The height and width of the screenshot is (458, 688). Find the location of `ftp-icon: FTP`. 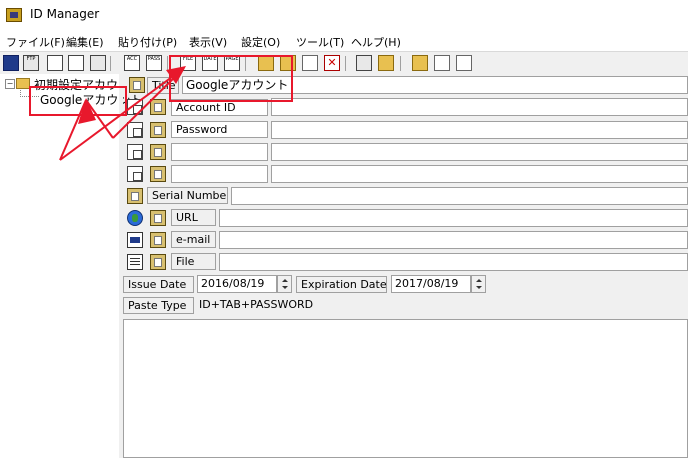

ftp-icon: FTP is located at coordinates (31, 63).